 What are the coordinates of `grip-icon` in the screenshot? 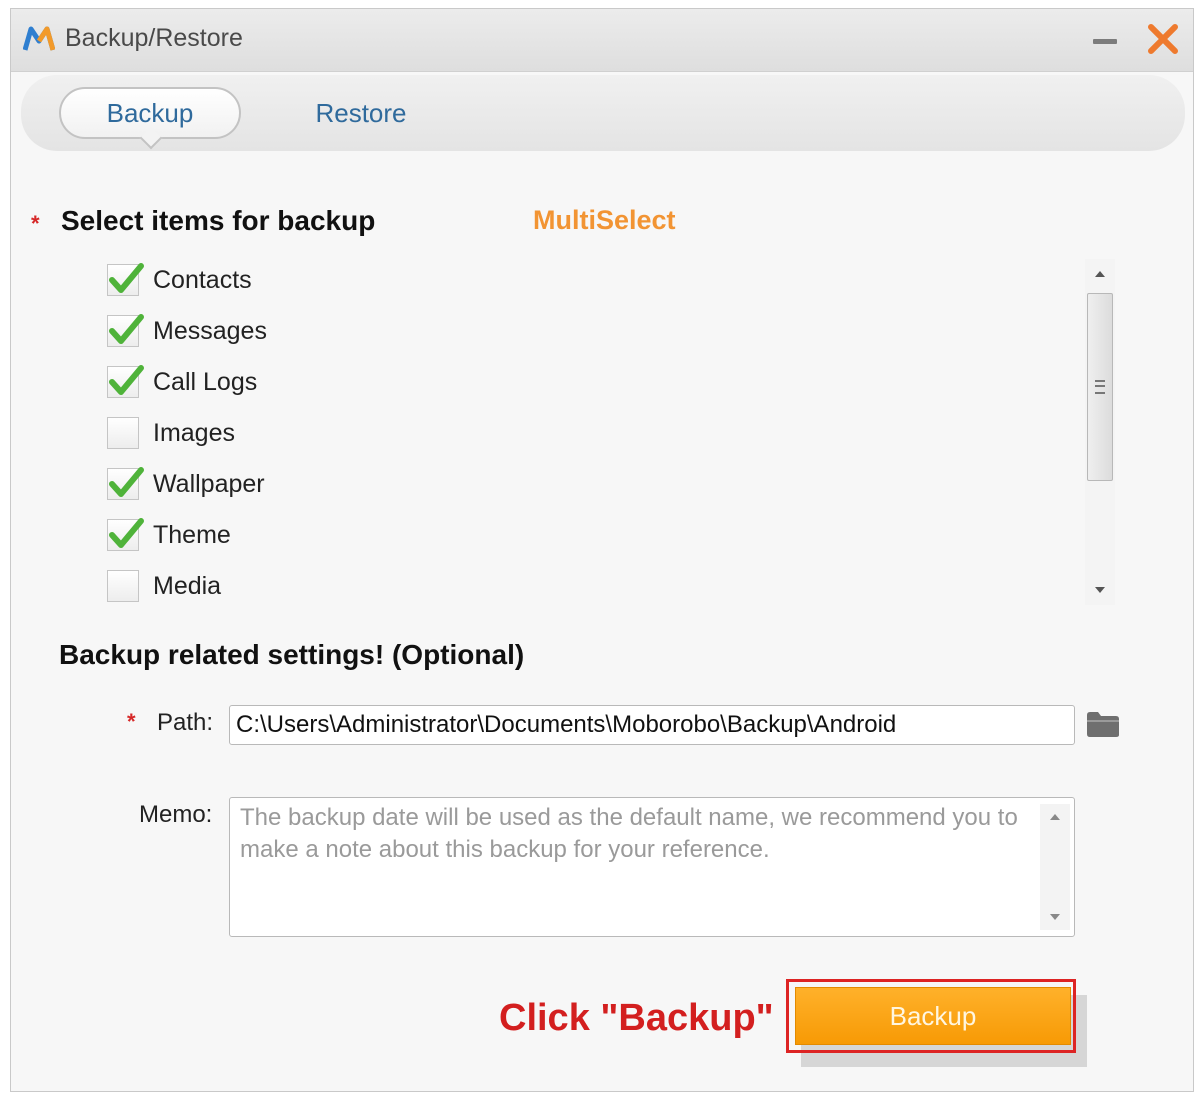 It's located at (1100, 387).